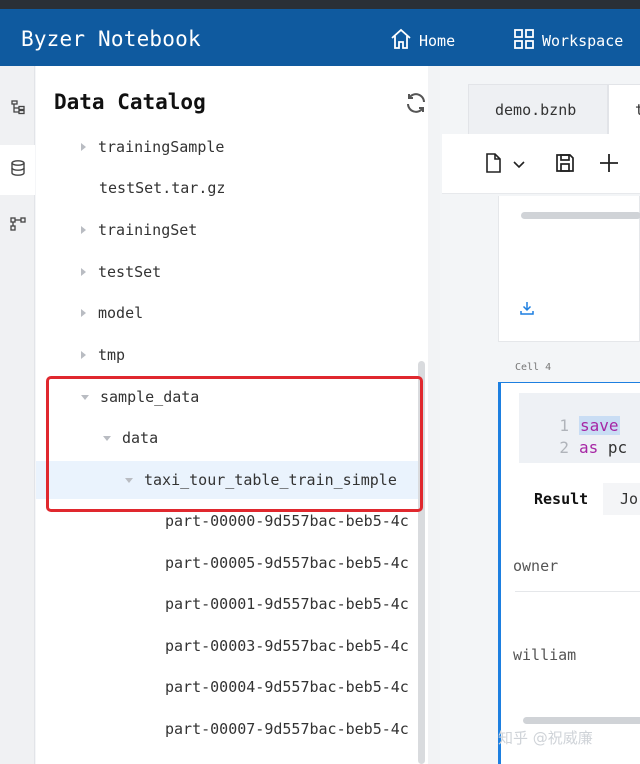 The width and height of the screenshot is (640, 764). What do you see at coordinates (287, 687) in the screenshot?
I see `file-item-label: part-00004-9d557bac-beb5-4c` at bounding box center [287, 687].